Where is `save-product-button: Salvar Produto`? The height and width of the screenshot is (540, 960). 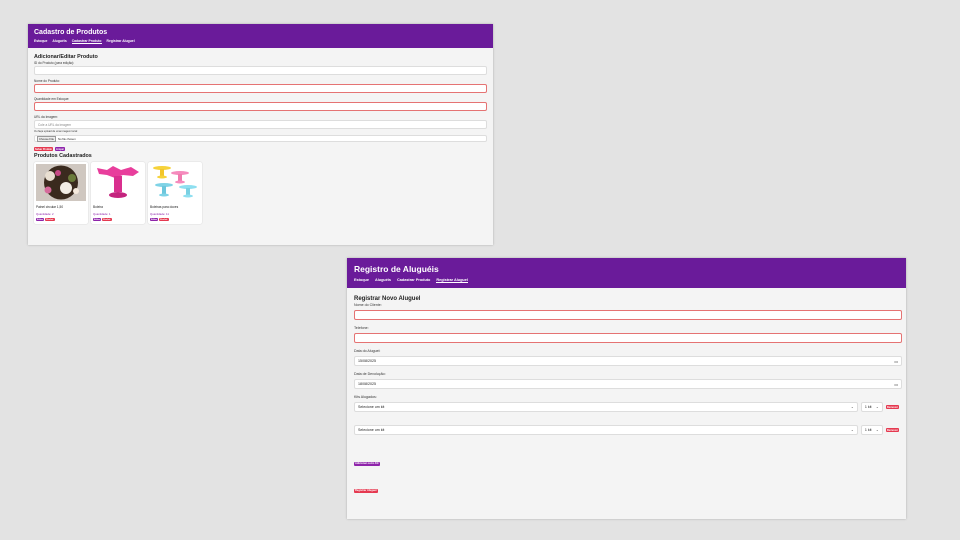
save-product-button: Salvar Produto is located at coordinates (44, 149).